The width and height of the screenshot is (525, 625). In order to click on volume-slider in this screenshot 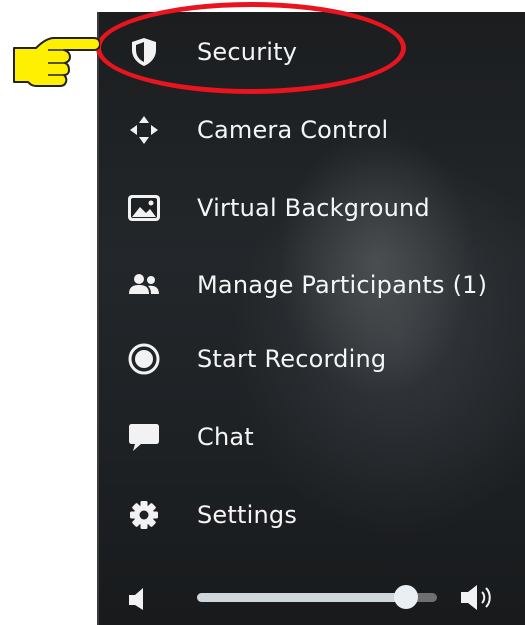, I will do `click(317, 597)`.